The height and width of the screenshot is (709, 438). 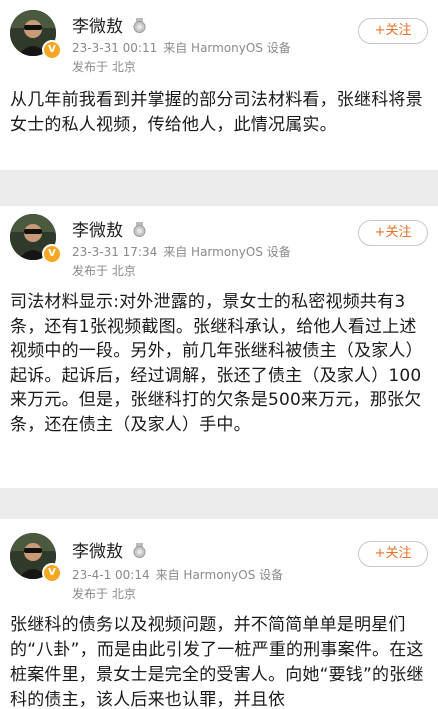 I want to click on post-time: 23-3-31 17:34, so click(x=115, y=252).